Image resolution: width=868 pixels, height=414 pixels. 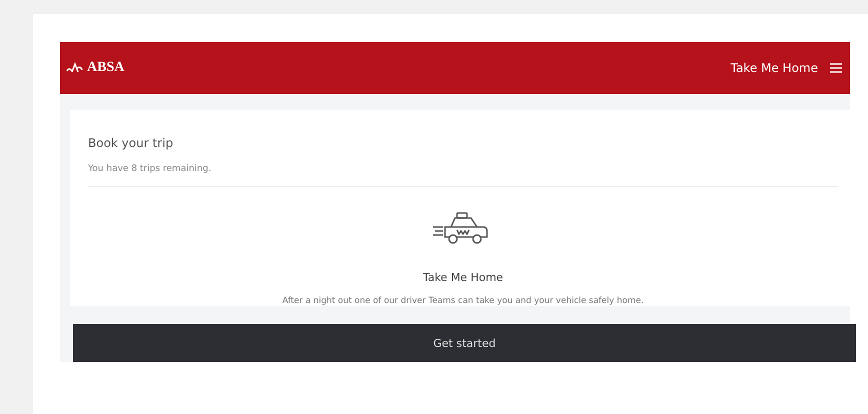 What do you see at coordinates (463, 277) in the screenshot?
I see `service-title: Take Me Home` at bounding box center [463, 277].